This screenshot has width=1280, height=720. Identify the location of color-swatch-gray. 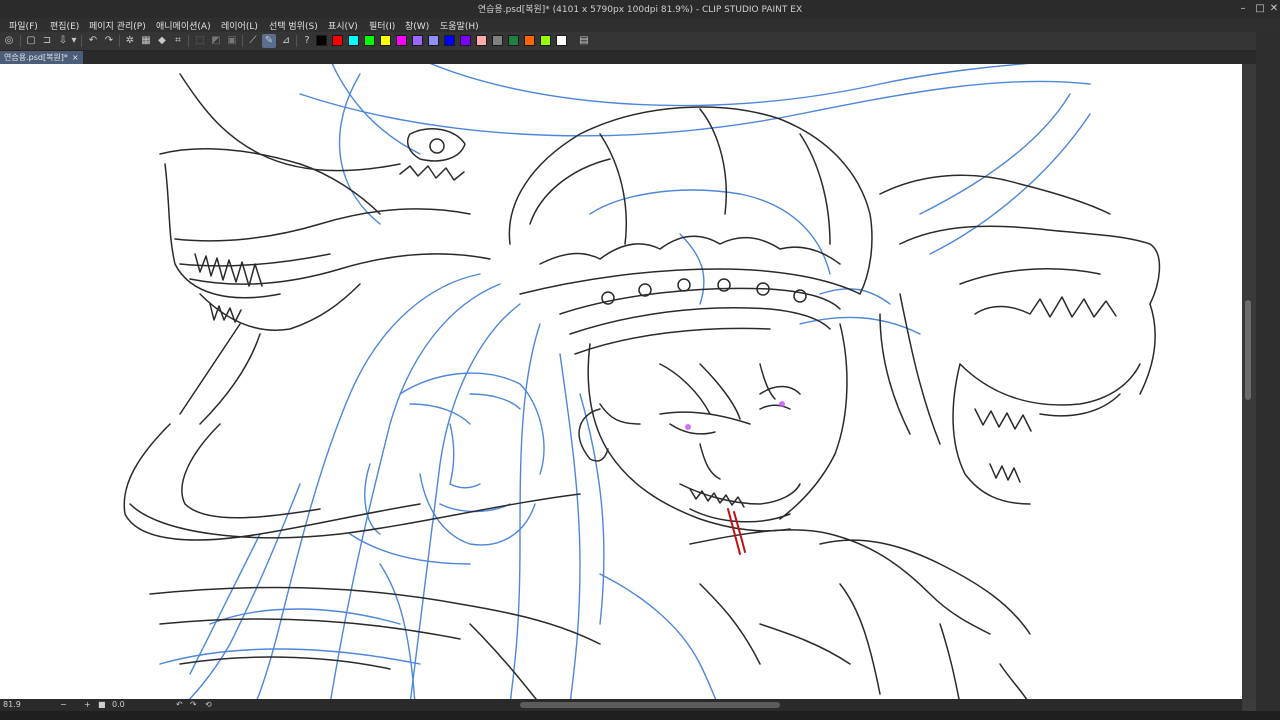
(497, 40).